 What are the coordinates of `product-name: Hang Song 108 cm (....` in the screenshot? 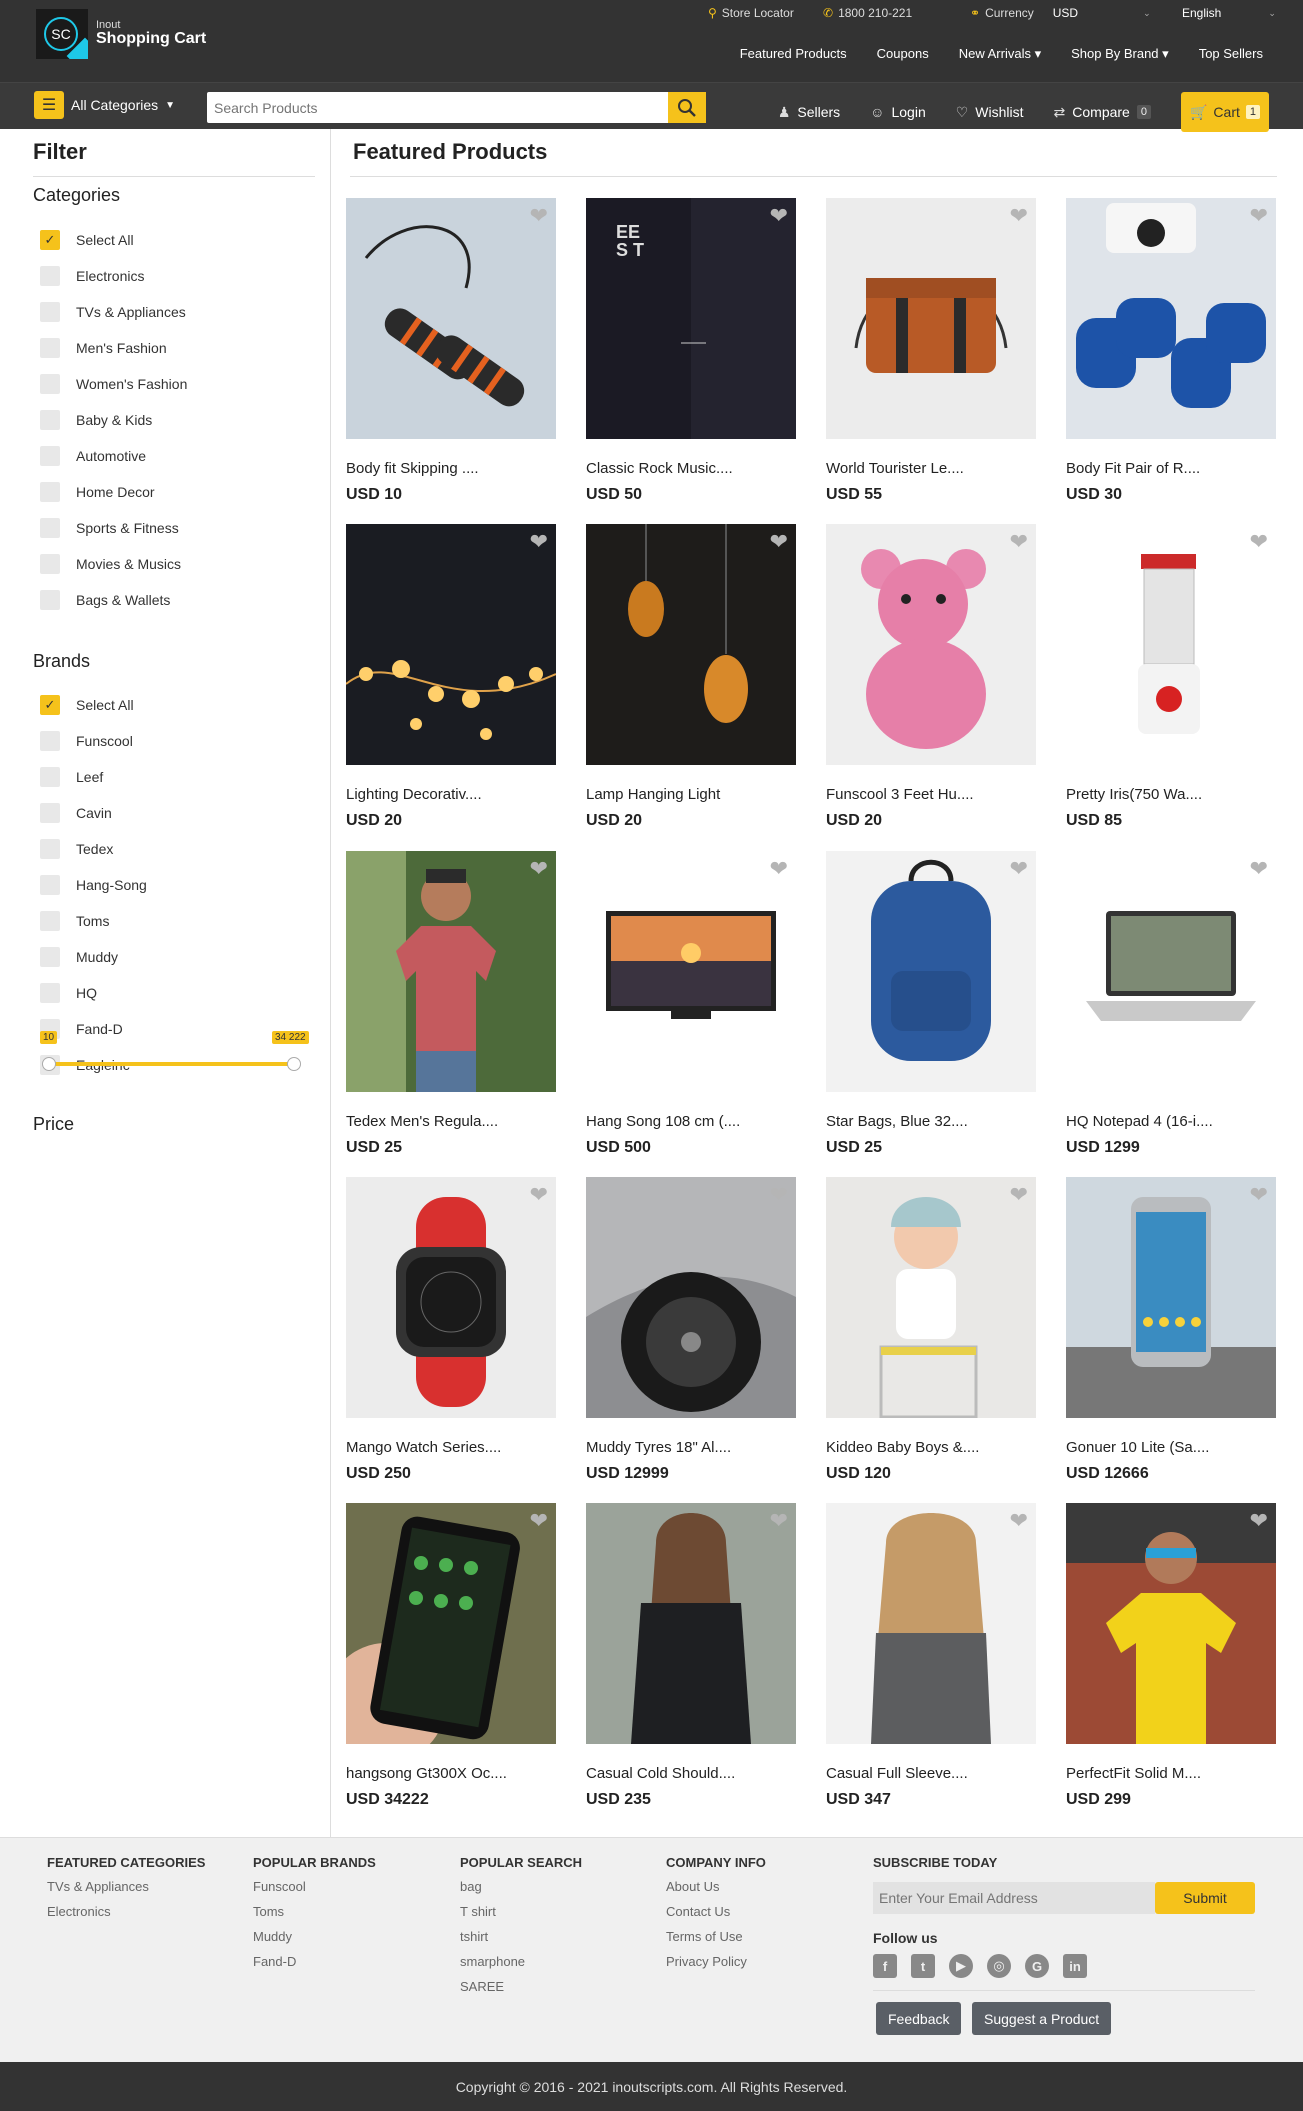 It's located at (663, 1121).